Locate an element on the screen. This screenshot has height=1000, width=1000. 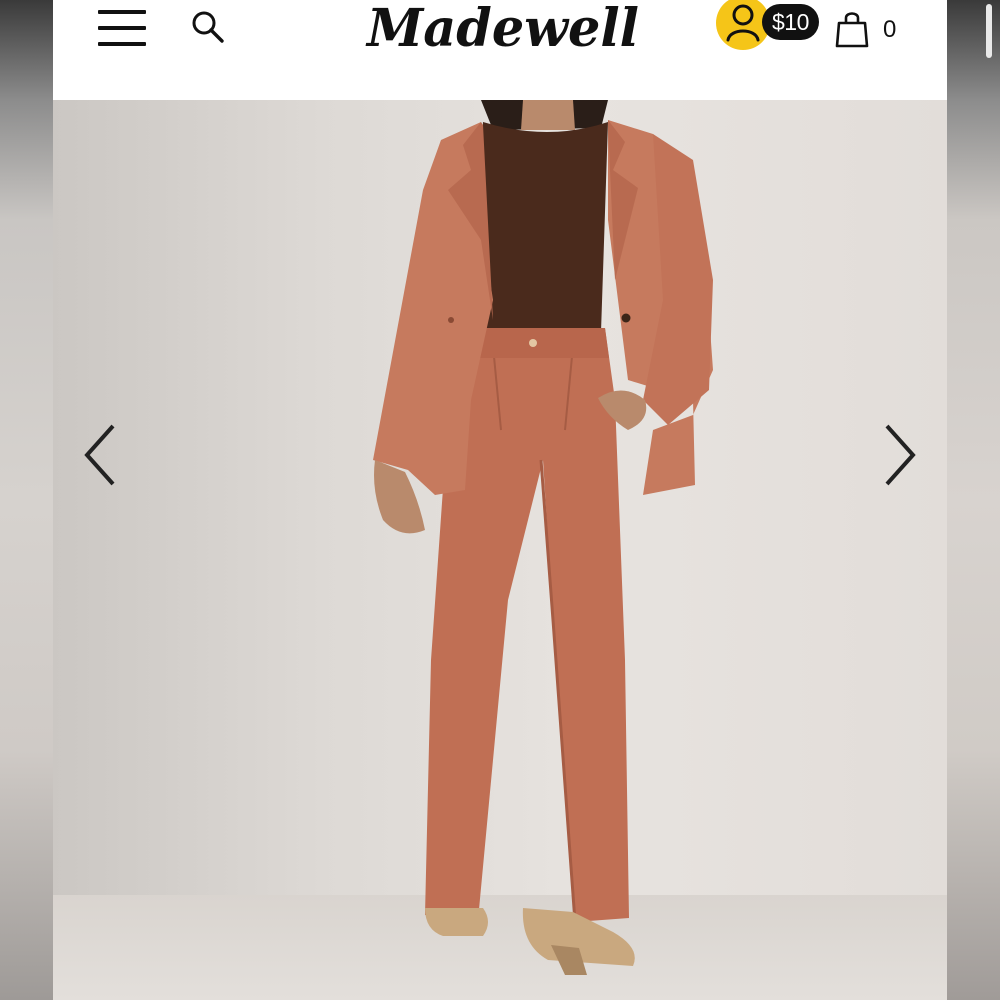
bag-count: 0 is located at coordinates (890, 29).